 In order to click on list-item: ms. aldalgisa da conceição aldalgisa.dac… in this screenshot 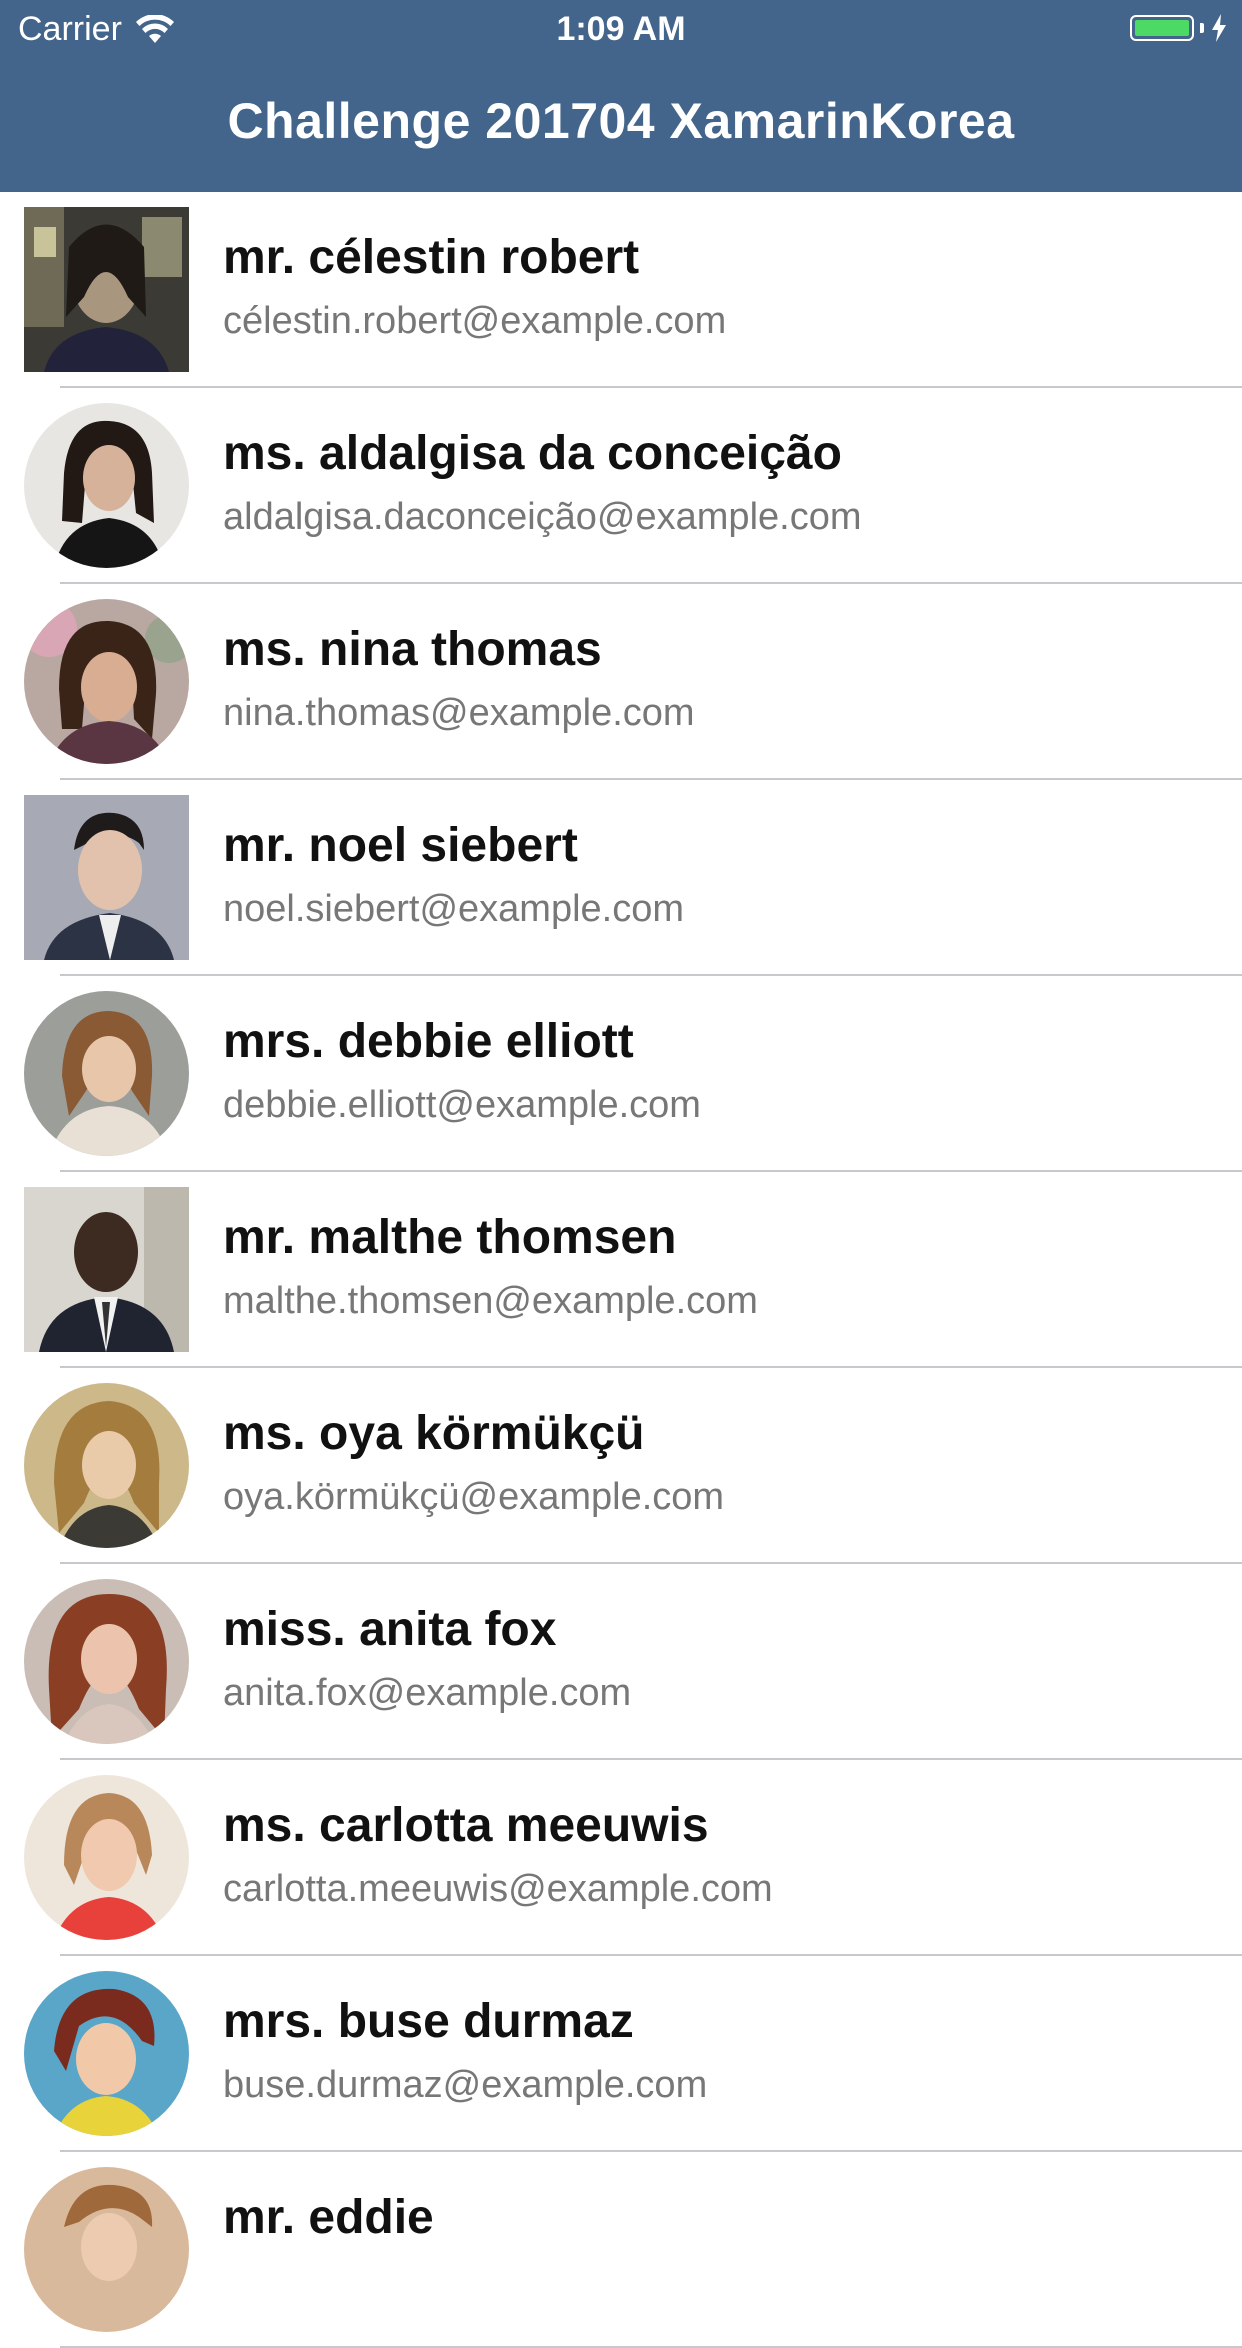, I will do `click(621, 486)`.